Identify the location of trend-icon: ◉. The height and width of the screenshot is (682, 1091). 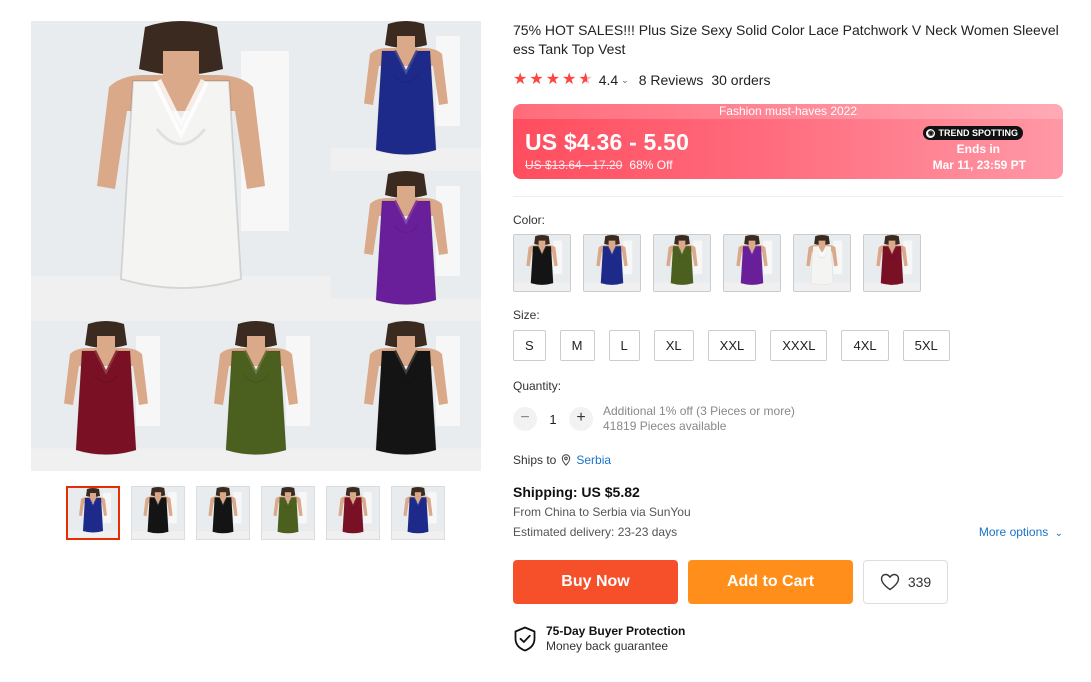
(931, 133).